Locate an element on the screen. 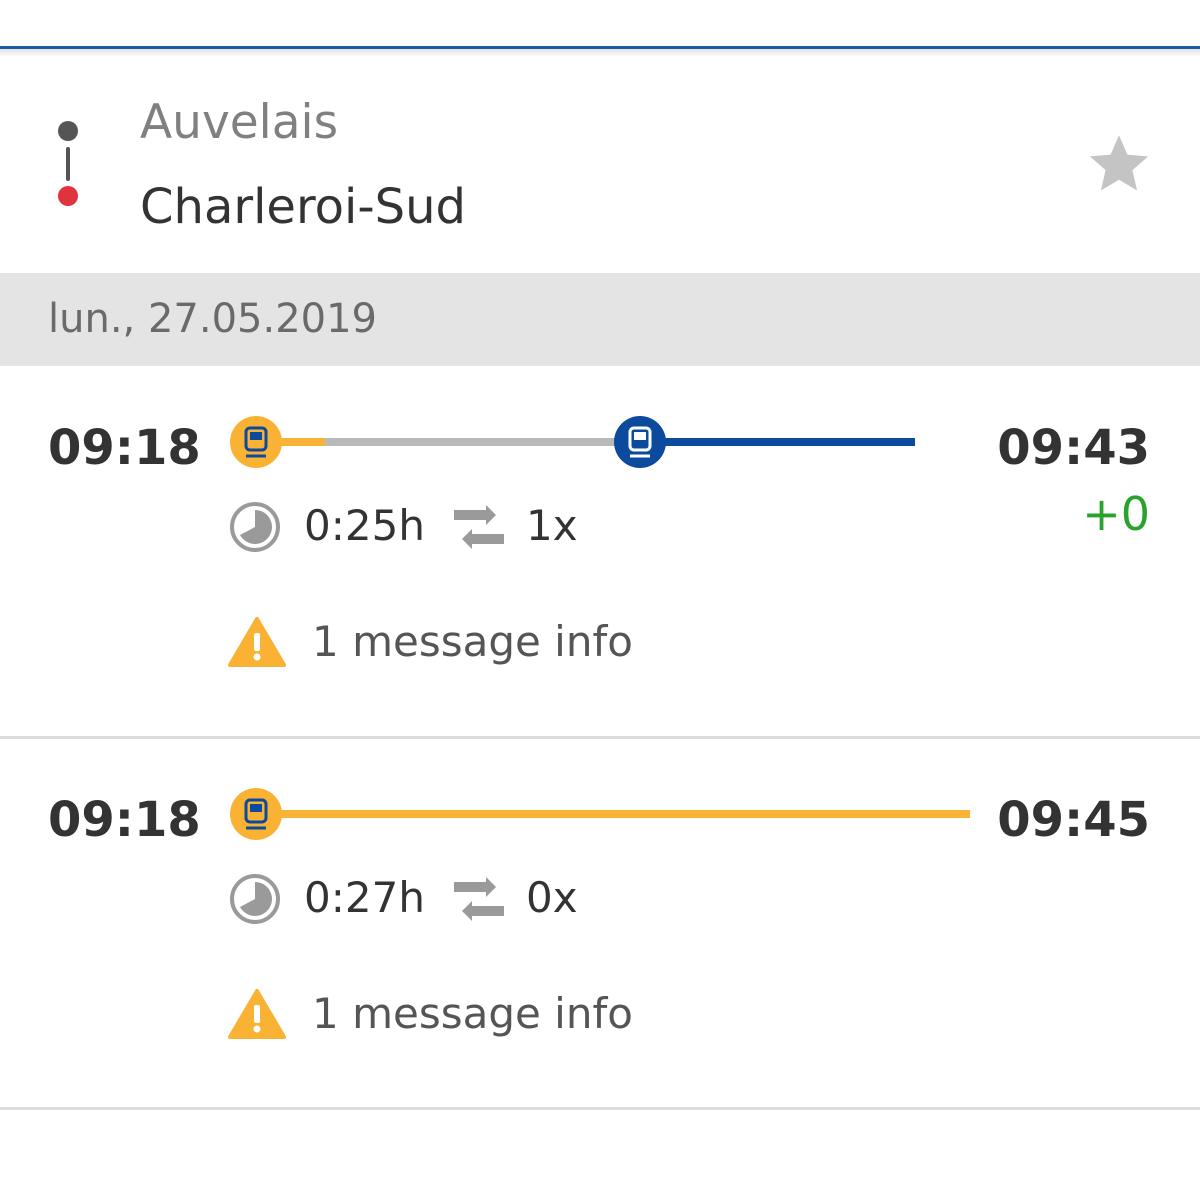  connection-meta: 0:25h 1x is located at coordinates (528, 526).